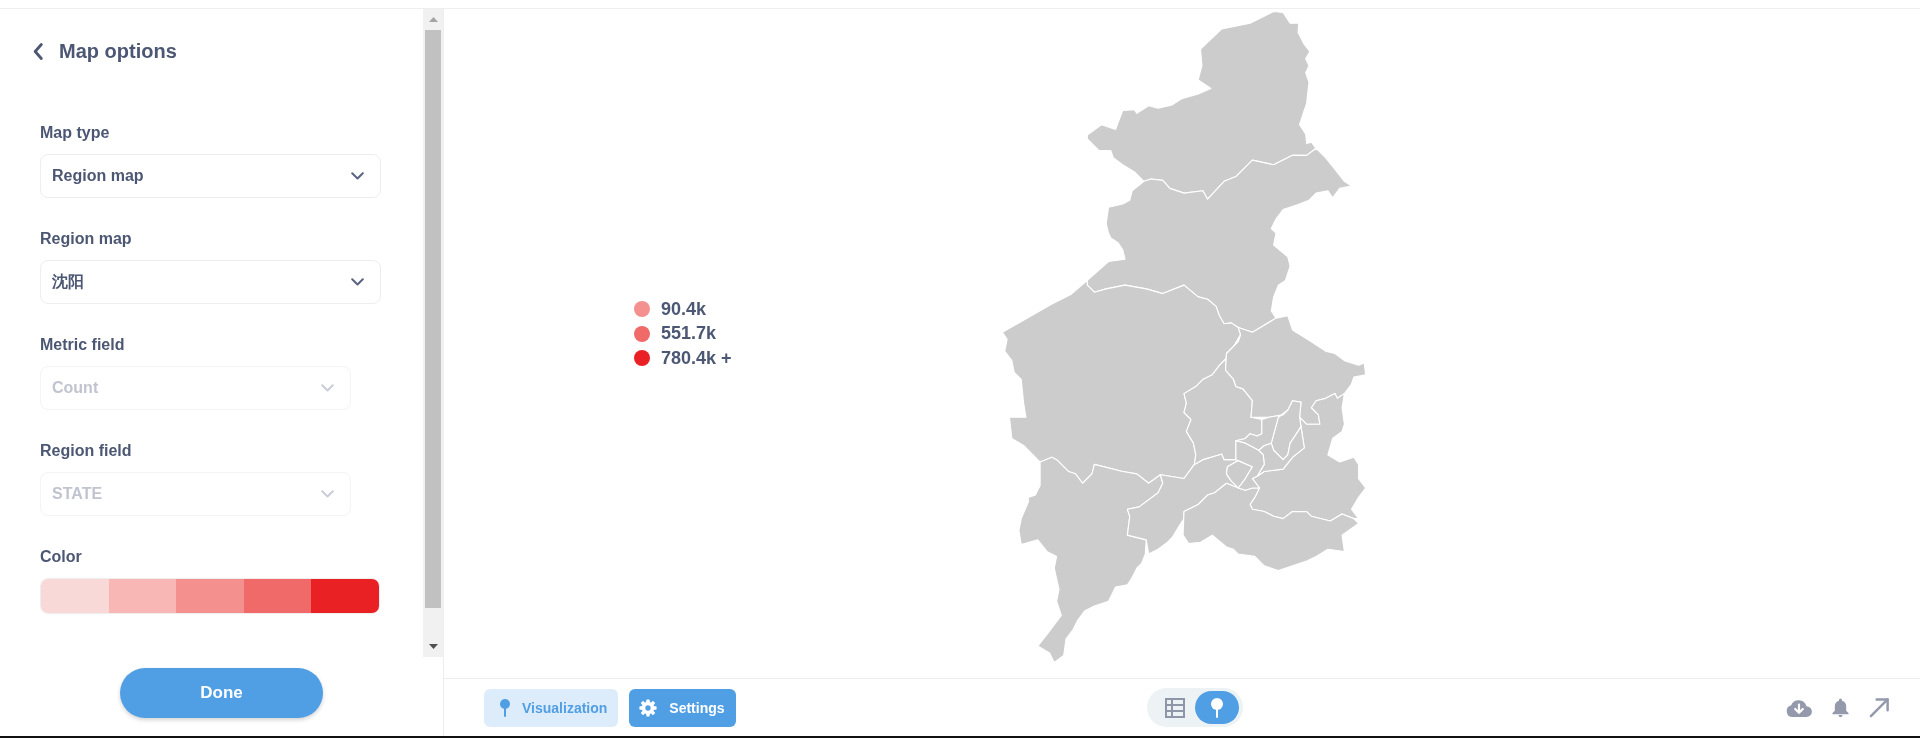  I want to click on scroll-up-arrow-icon, so click(433, 19).